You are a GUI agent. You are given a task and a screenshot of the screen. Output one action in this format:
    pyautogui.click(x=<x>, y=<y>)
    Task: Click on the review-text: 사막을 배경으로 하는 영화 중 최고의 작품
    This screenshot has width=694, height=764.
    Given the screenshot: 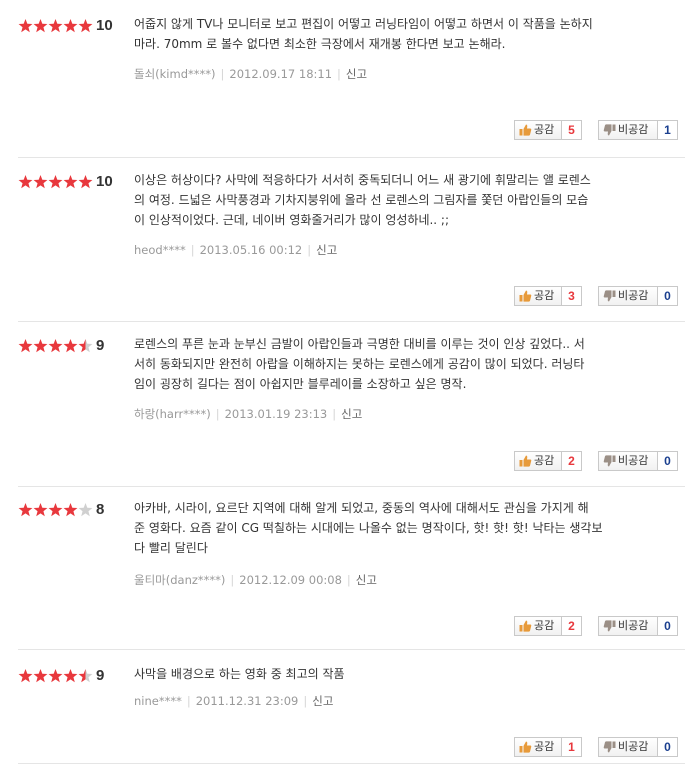 What is the action you would take?
    pyautogui.click(x=408, y=674)
    